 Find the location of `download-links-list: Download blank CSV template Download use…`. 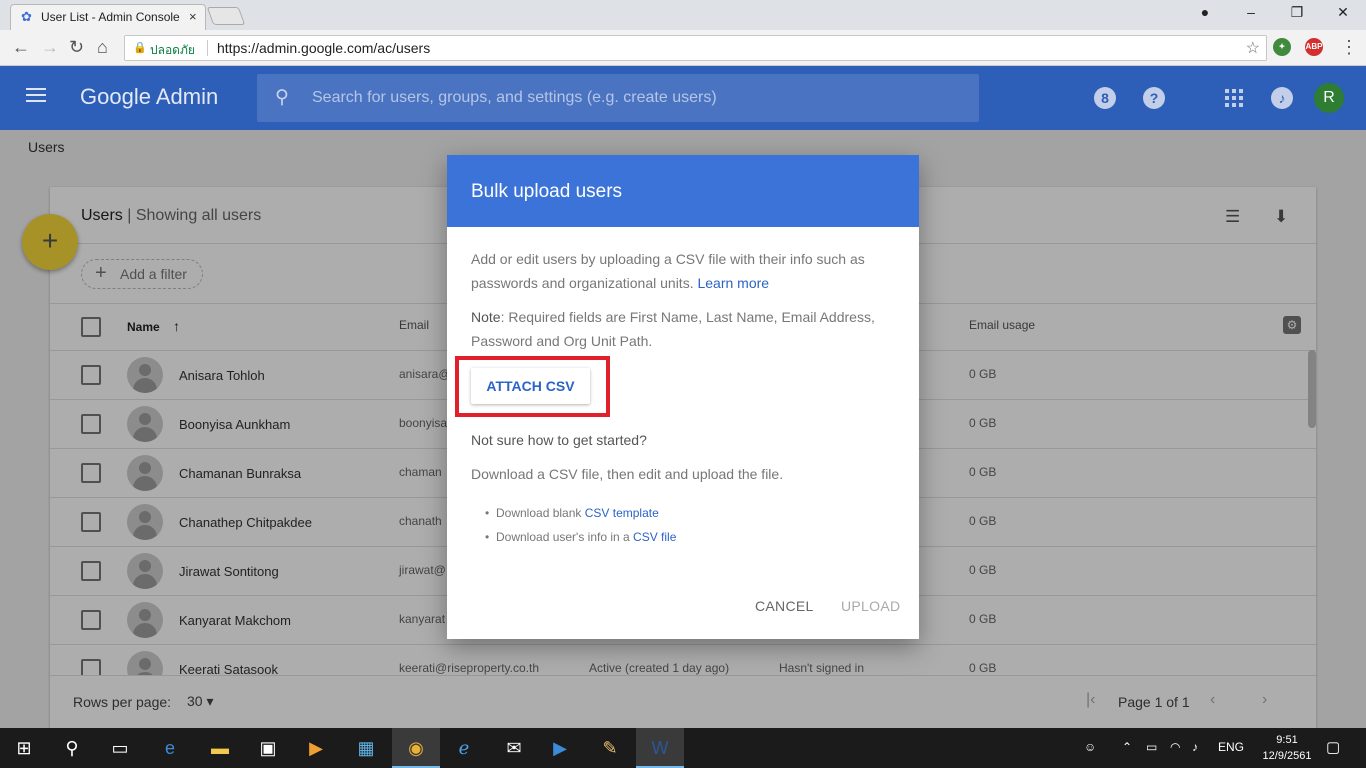

download-links-list: Download blank CSV template Download use… is located at coordinates (580, 527).